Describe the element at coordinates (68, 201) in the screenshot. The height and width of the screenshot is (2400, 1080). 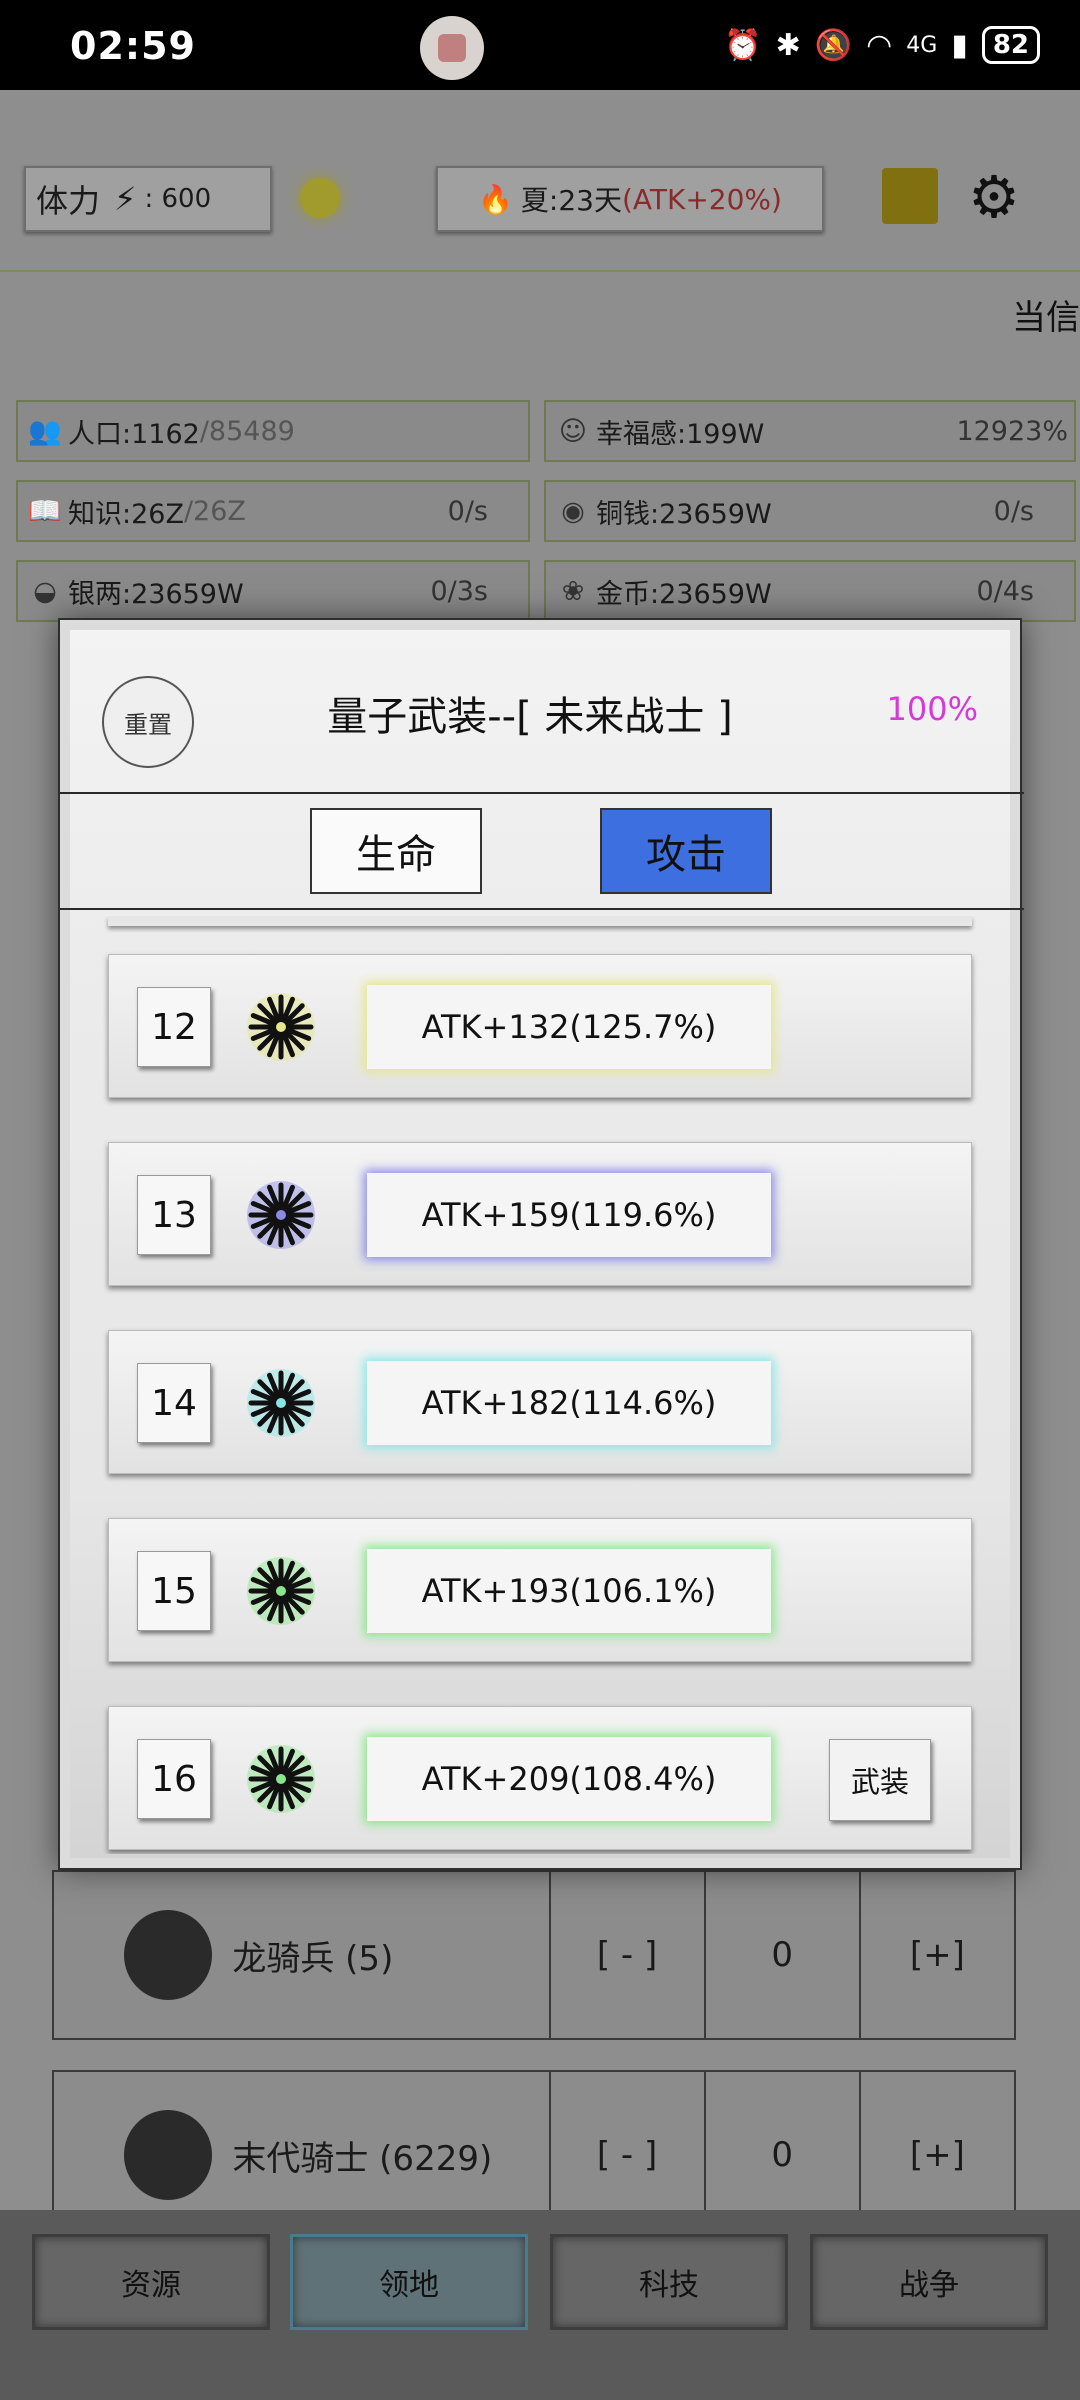
I see `stamina-label: 体力` at that location.